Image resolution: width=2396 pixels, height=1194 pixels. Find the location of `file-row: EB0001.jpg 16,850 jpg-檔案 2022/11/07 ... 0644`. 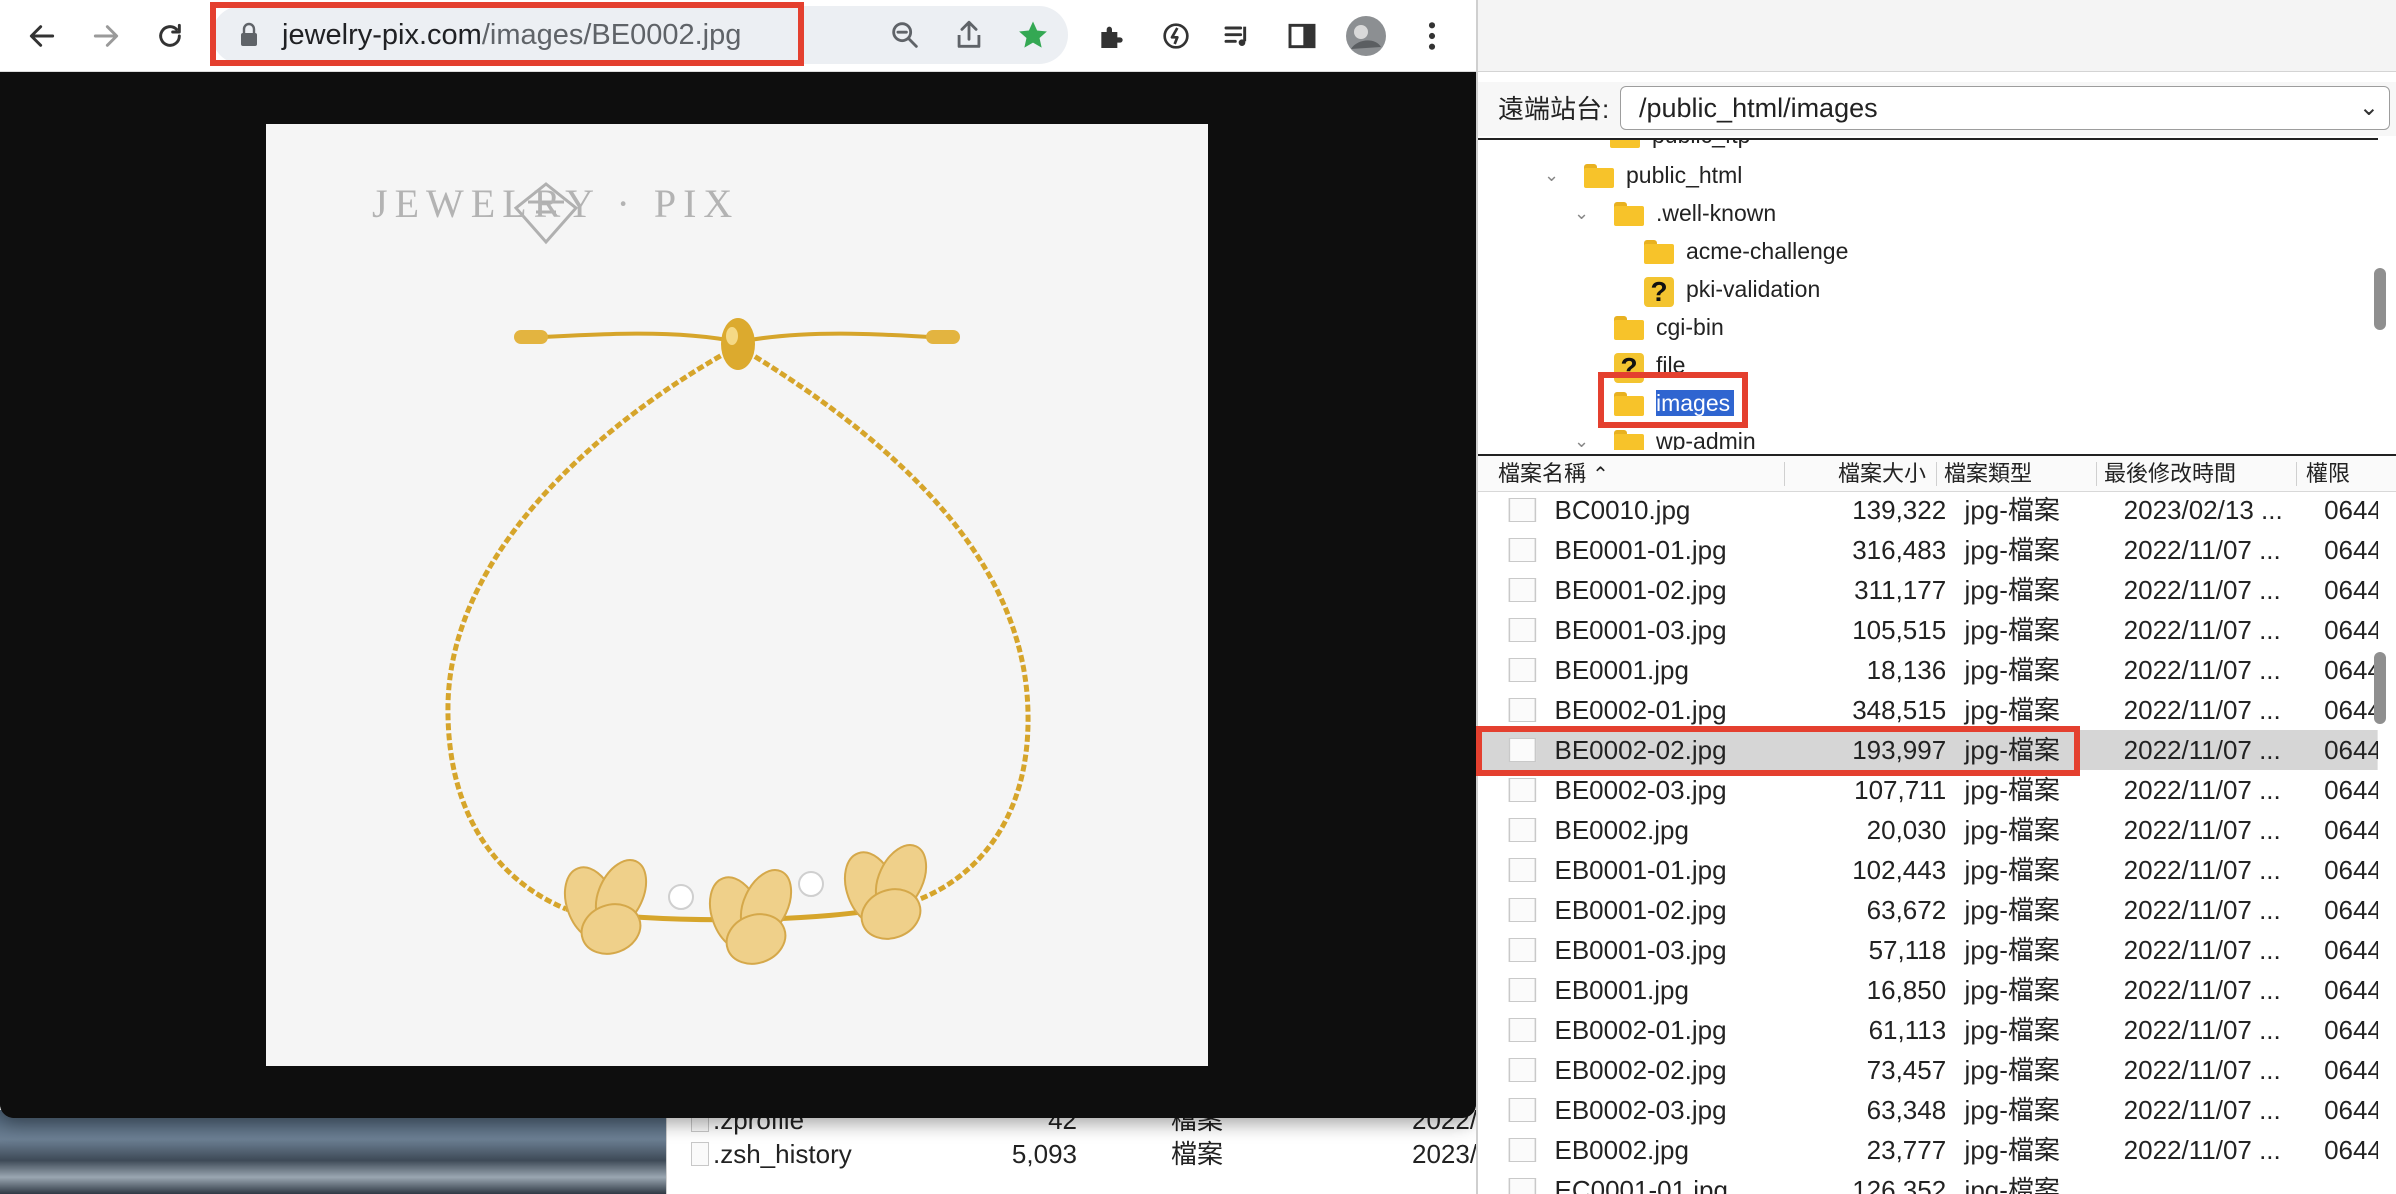

file-row: EB0001.jpg 16,850 jpg-檔案 2022/11/07 ... 0644 is located at coordinates (1928, 990).